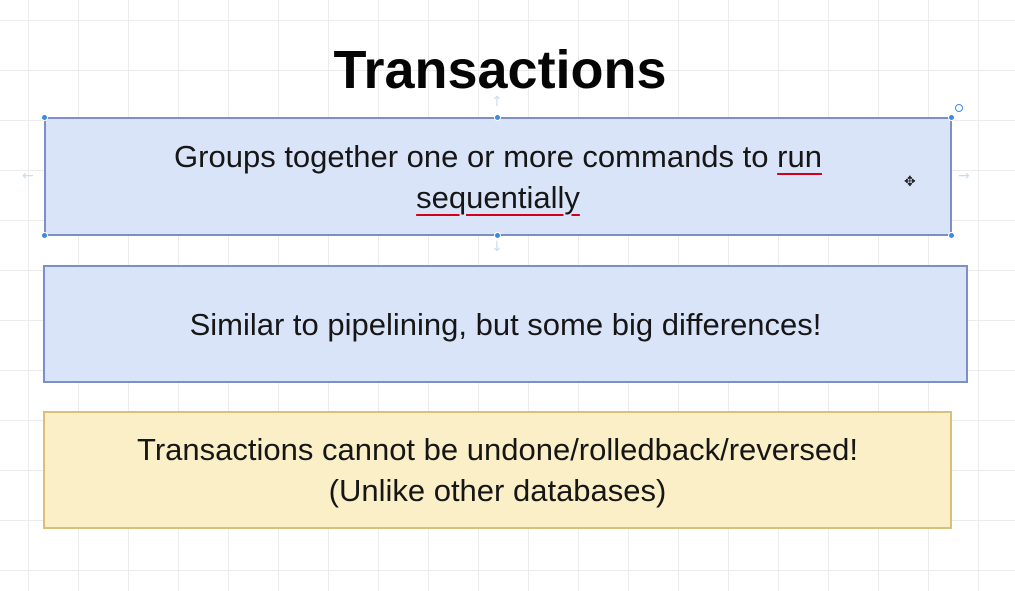 This screenshot has height=591, width=1015. Describe the element at coordinates (28, 176) in the screenshot. I see `connect-arrow-left-icon: ←` at that location.